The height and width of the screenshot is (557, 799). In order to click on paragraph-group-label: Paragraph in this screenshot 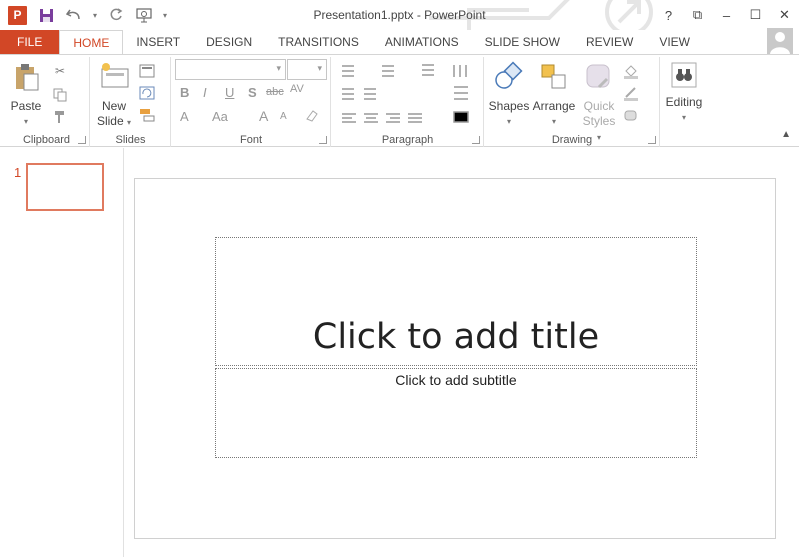, I will do `click(407, 140)`.